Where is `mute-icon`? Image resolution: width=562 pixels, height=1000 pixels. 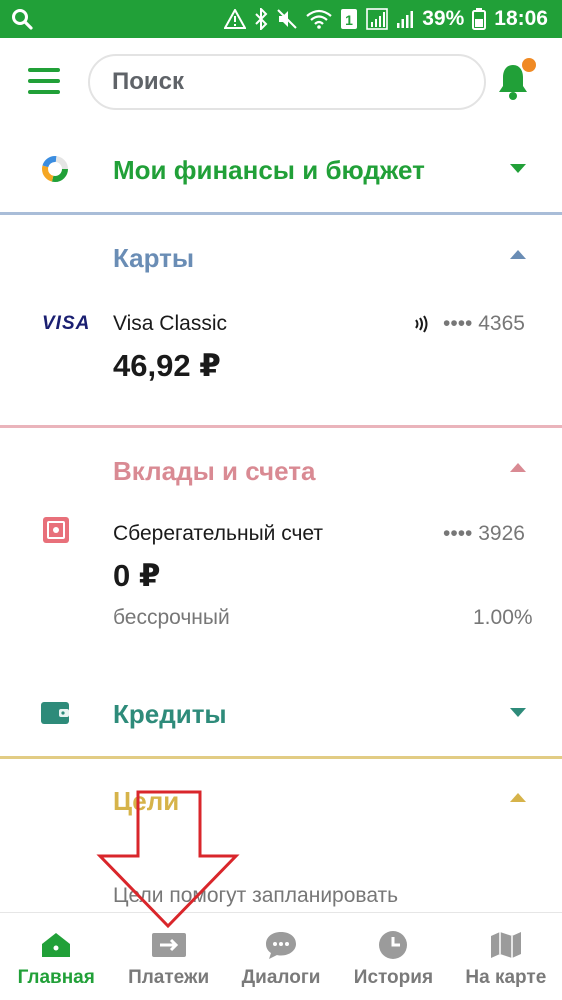 mute-icon is located at coordinates (287, 19).